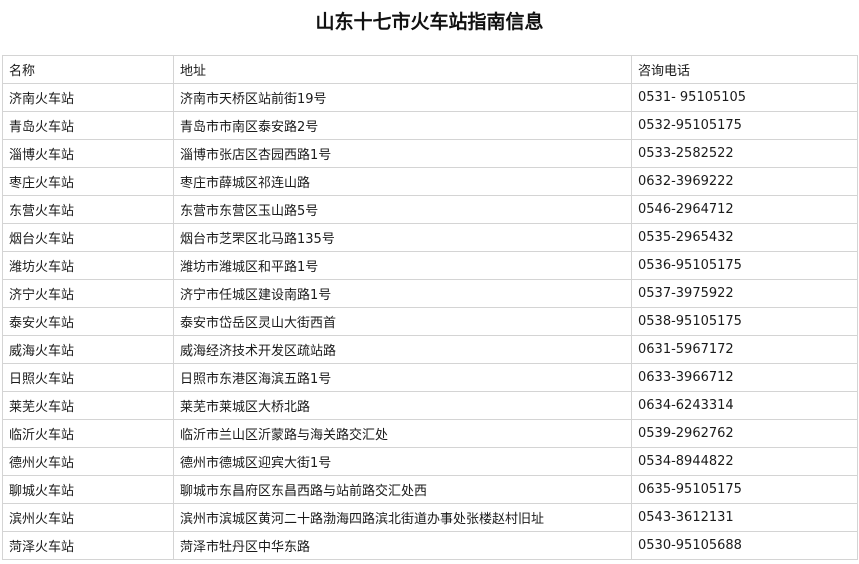  Describe the element at coordinates (88, 181) in the screenshot. I see `station-name-cell: 枣庄火车站` at that location.